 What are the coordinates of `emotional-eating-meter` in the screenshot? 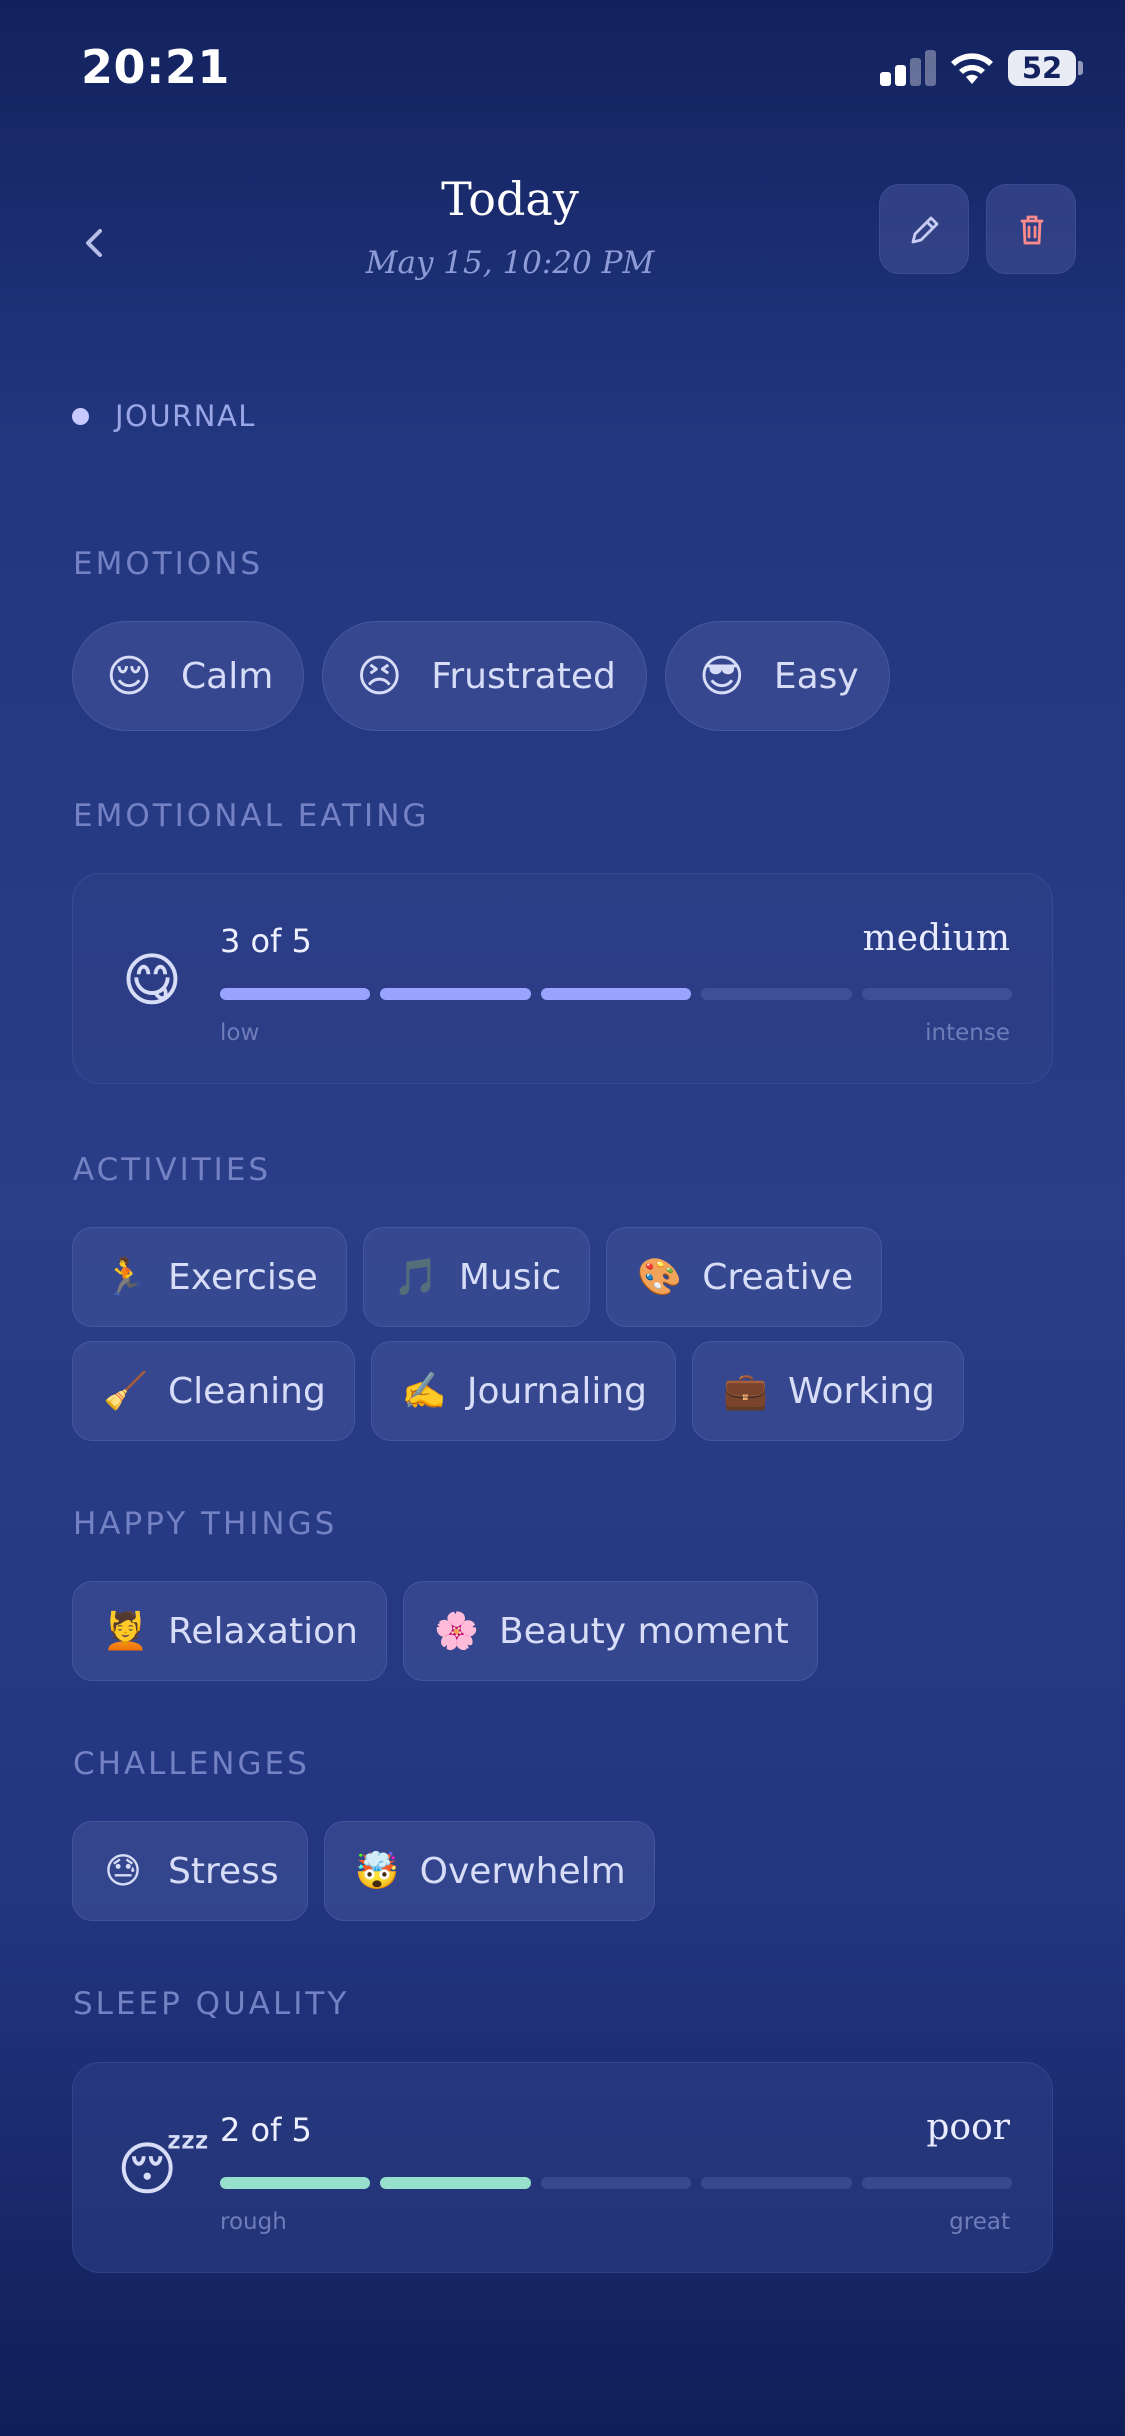 It's located at (616, 994).